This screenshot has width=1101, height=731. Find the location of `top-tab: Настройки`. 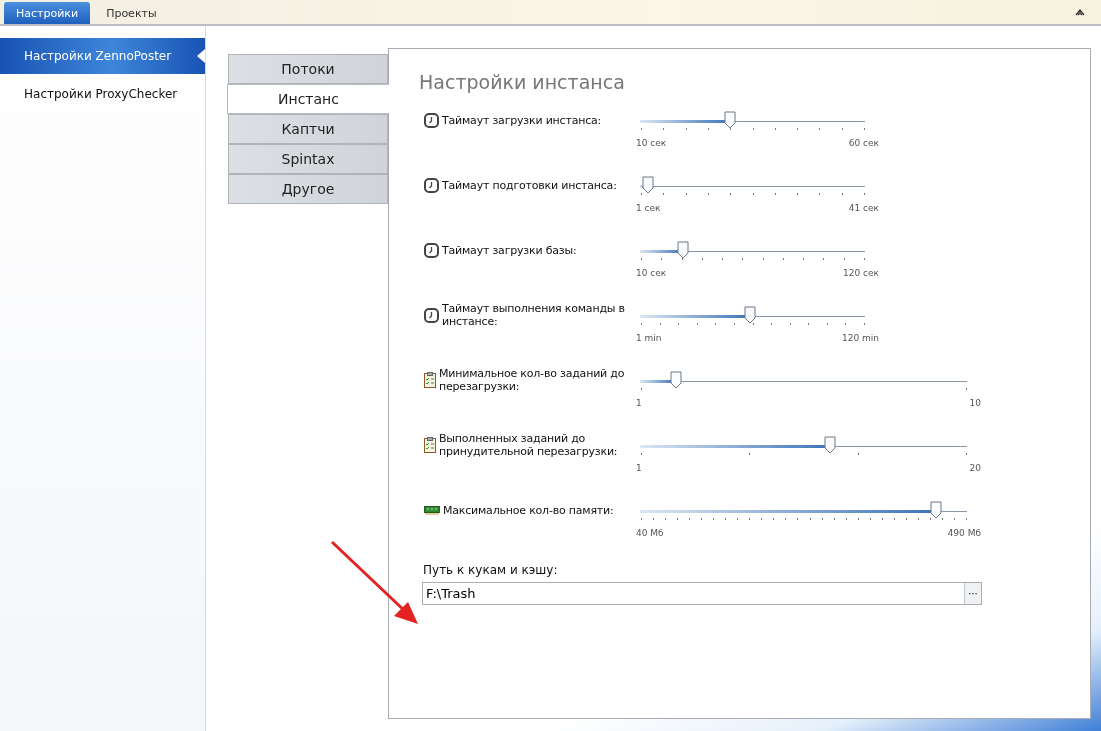

top-tab: Настройки is located at coordinates (47, 13).